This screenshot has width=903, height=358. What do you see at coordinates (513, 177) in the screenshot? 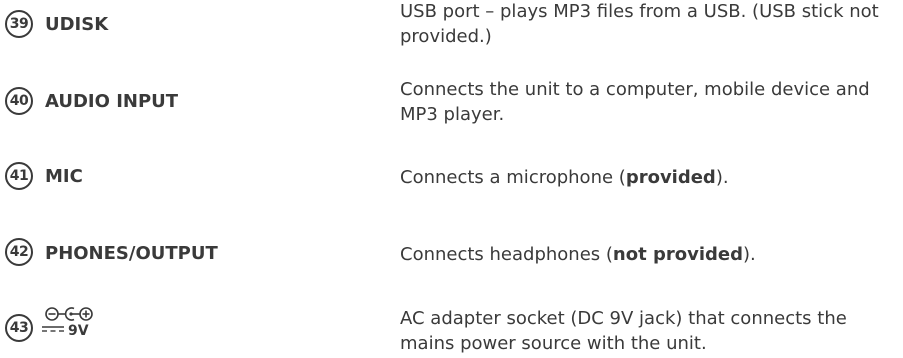
I see `description-text: Connects a microphone (` at bounding box center [513, 177].